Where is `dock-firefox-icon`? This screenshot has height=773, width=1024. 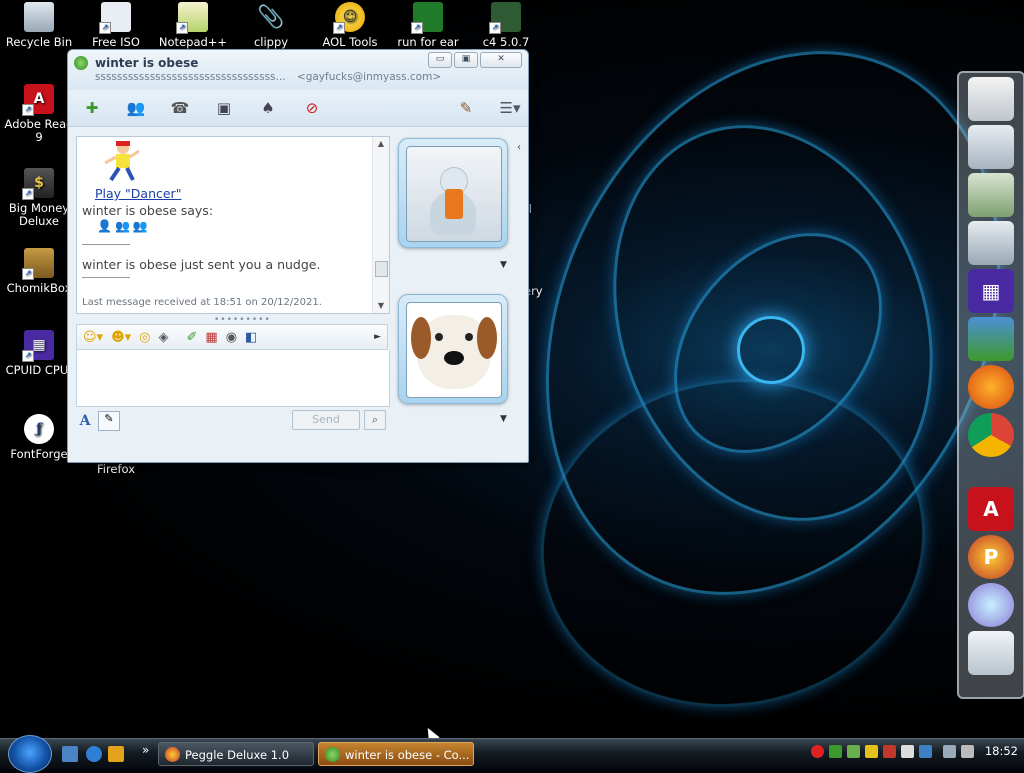
dock-firefox-icon is located at coordinates (991, 387).